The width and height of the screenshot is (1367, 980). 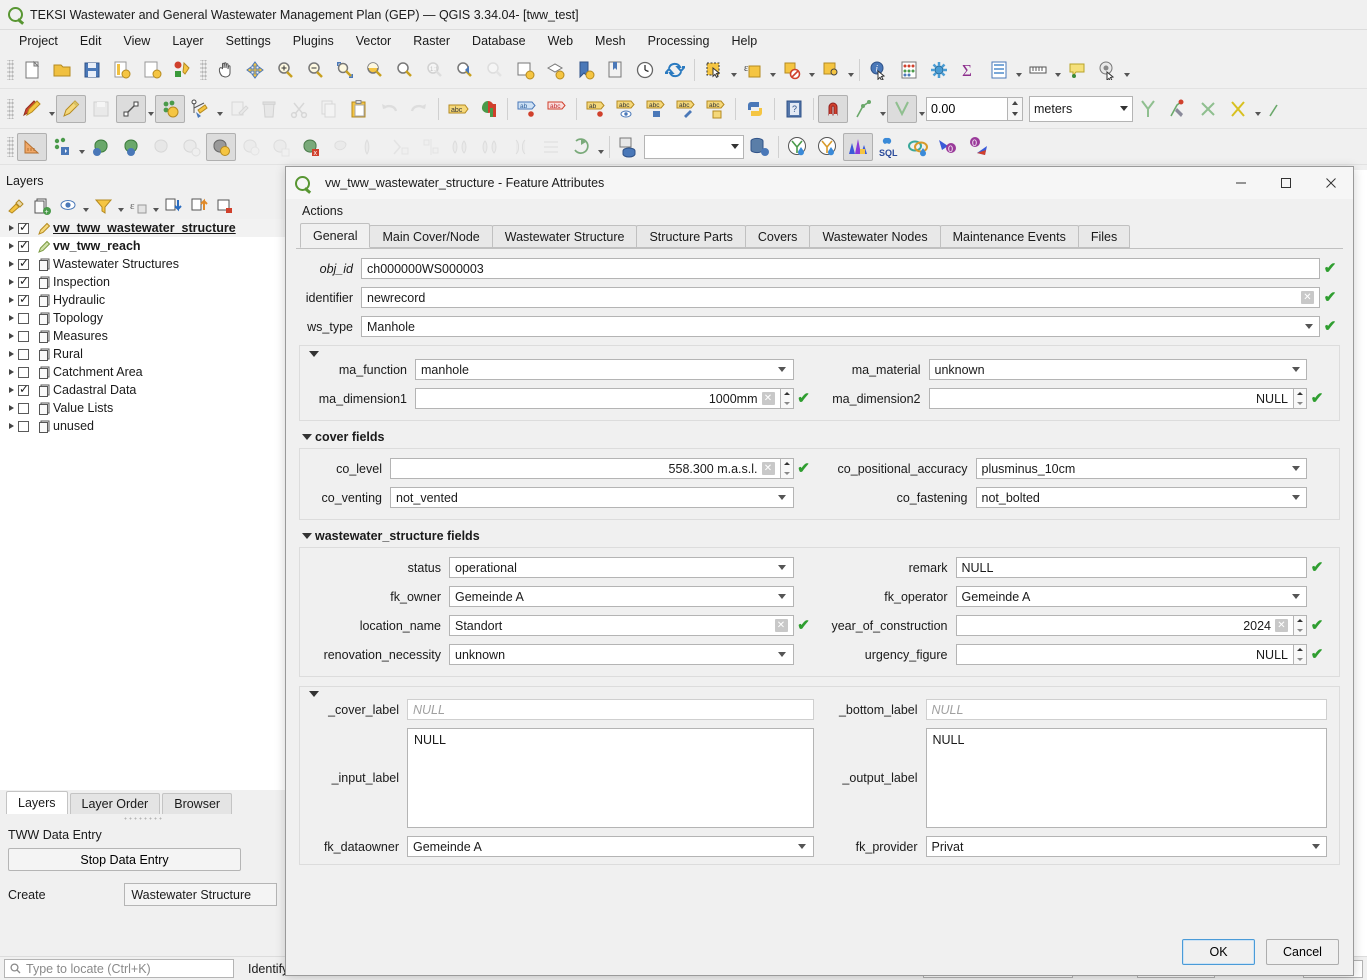 I want to click on add-postgis-layer-icon, so click(x=629, y=147).